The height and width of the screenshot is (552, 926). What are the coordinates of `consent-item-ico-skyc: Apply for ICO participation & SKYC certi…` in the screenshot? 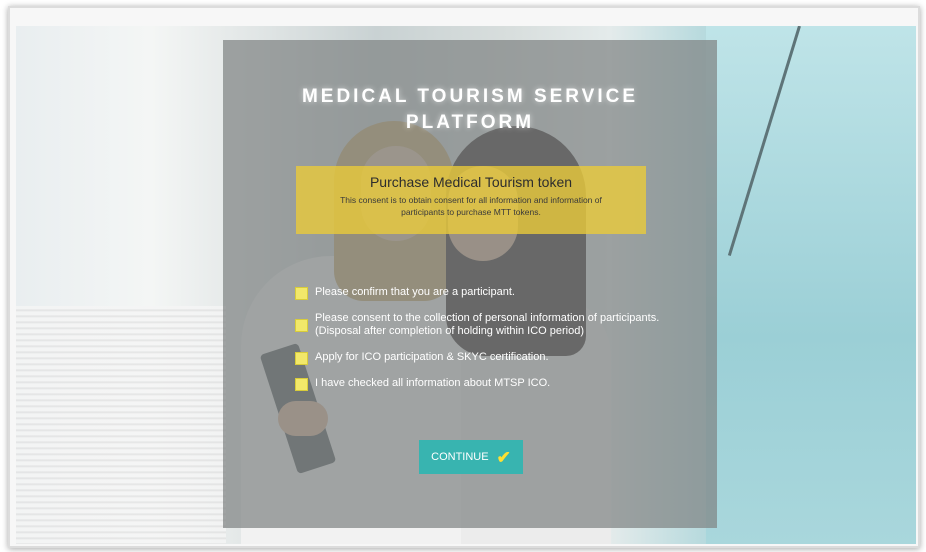 It's located at (500, 358).